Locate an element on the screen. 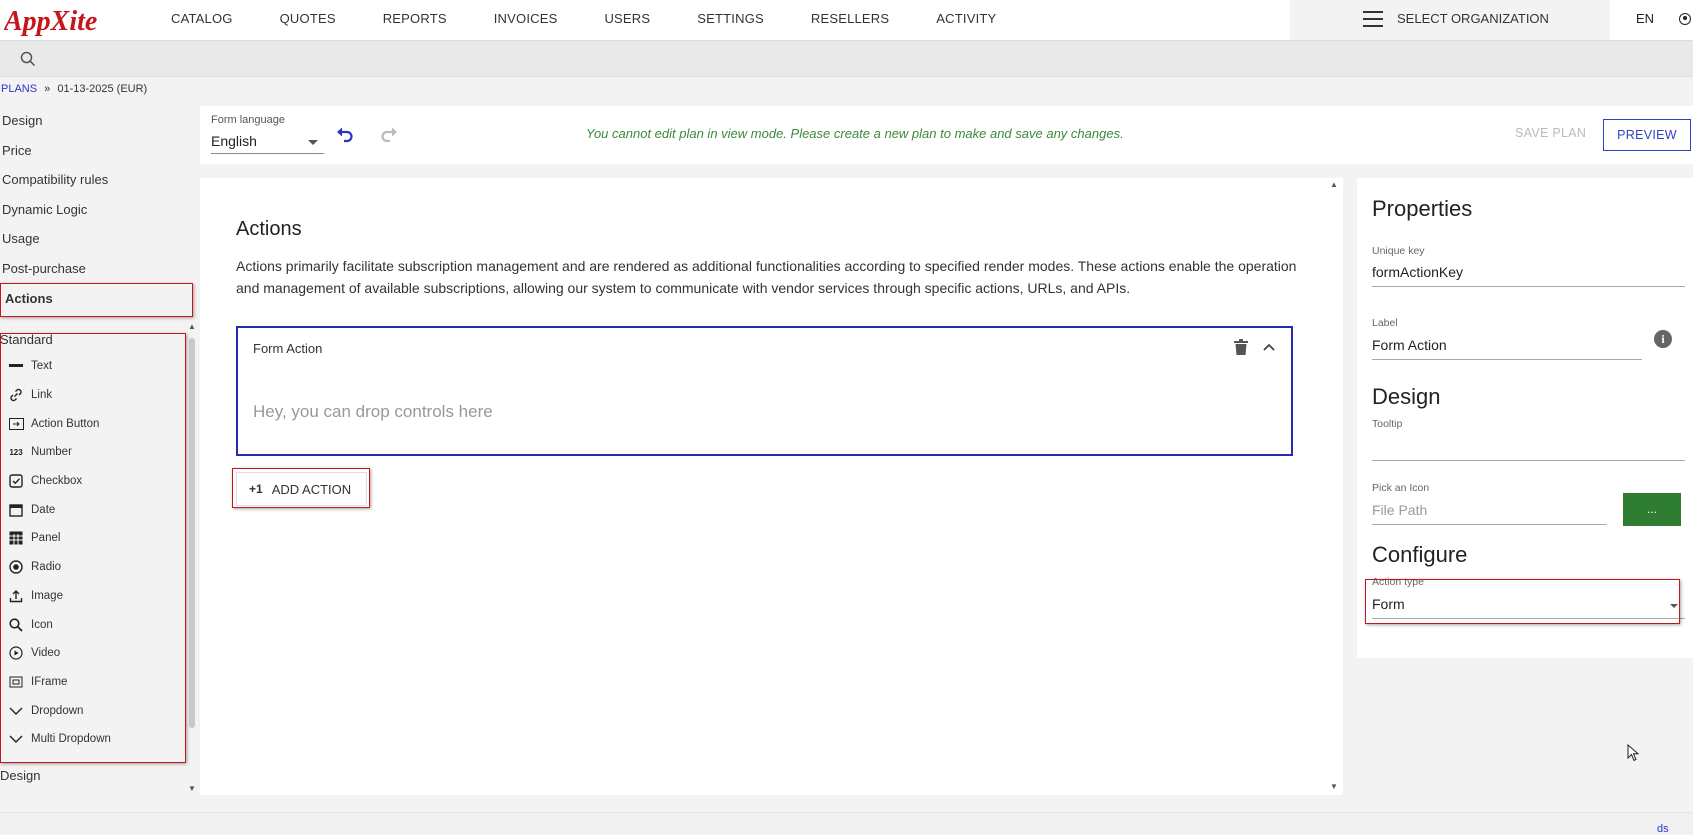  action-type-select: Form is located at coordinates (1528, 607).